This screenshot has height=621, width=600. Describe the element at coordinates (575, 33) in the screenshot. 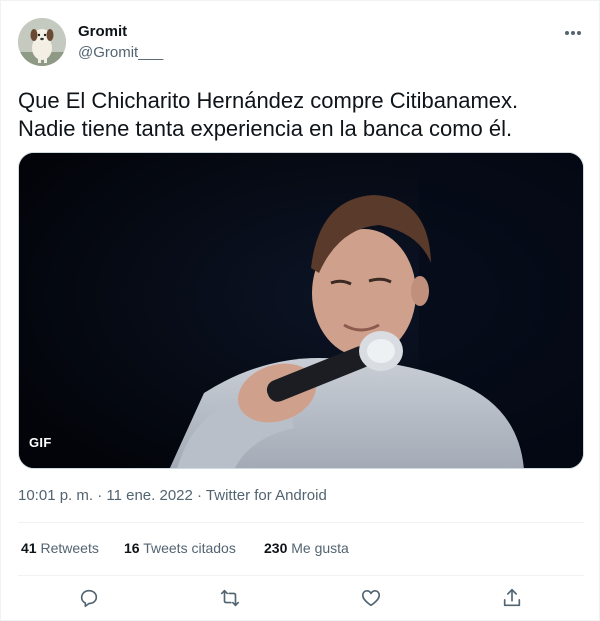

I see `more-horizontal-icon` at that location.